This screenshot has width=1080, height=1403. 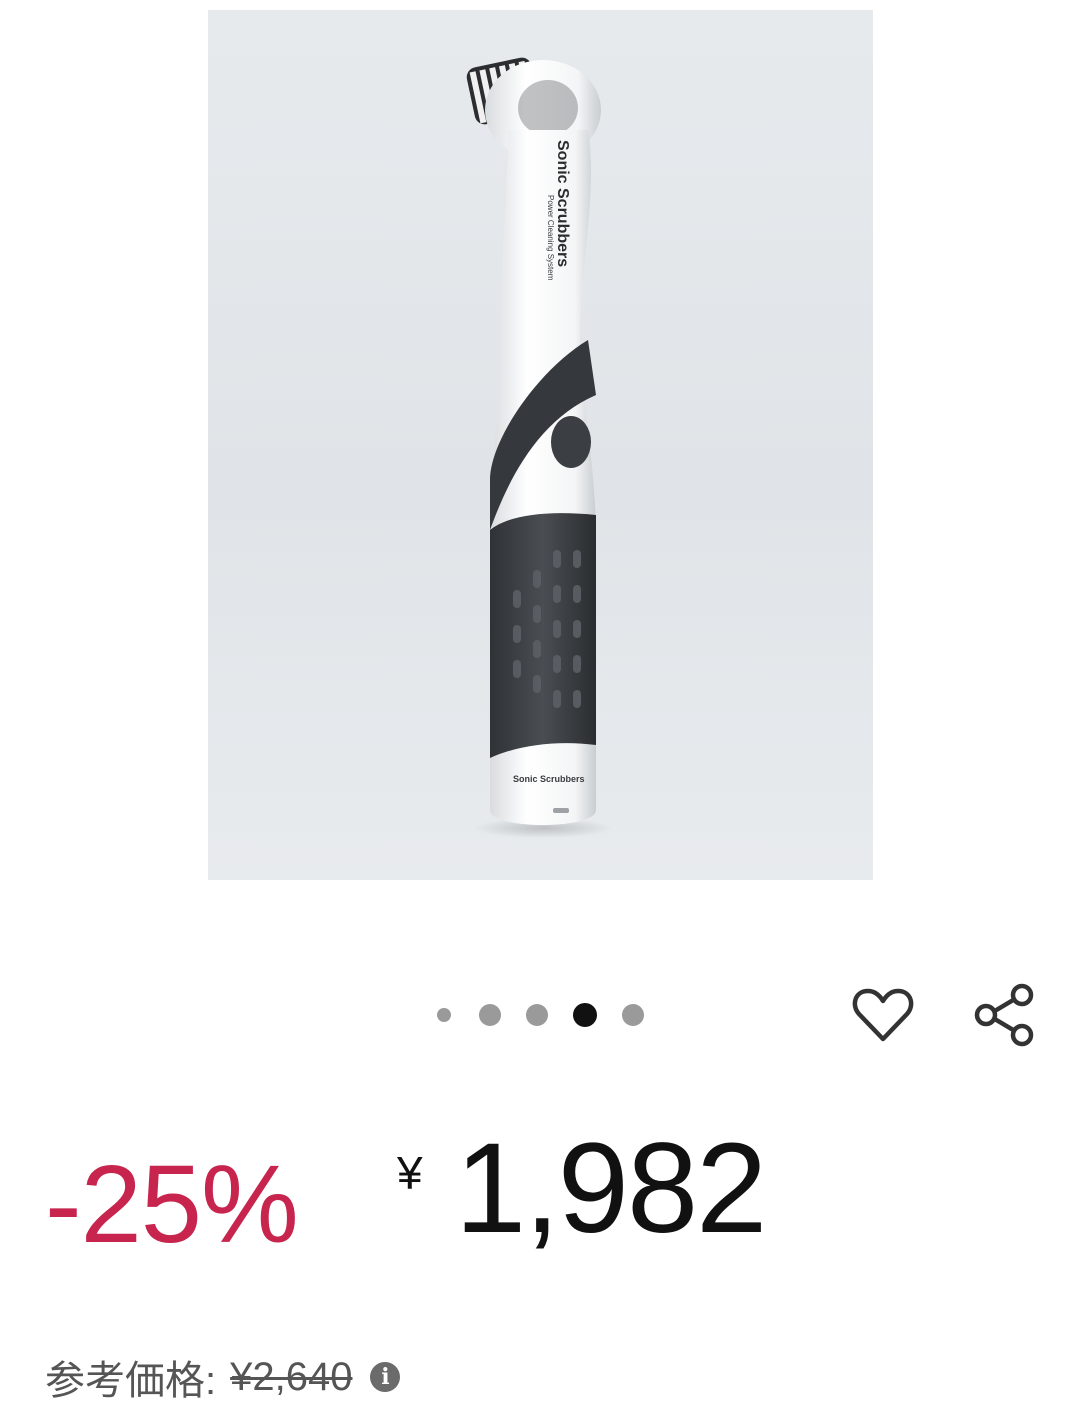 I want to click on share-icon, so click(x=1004, y=1015).